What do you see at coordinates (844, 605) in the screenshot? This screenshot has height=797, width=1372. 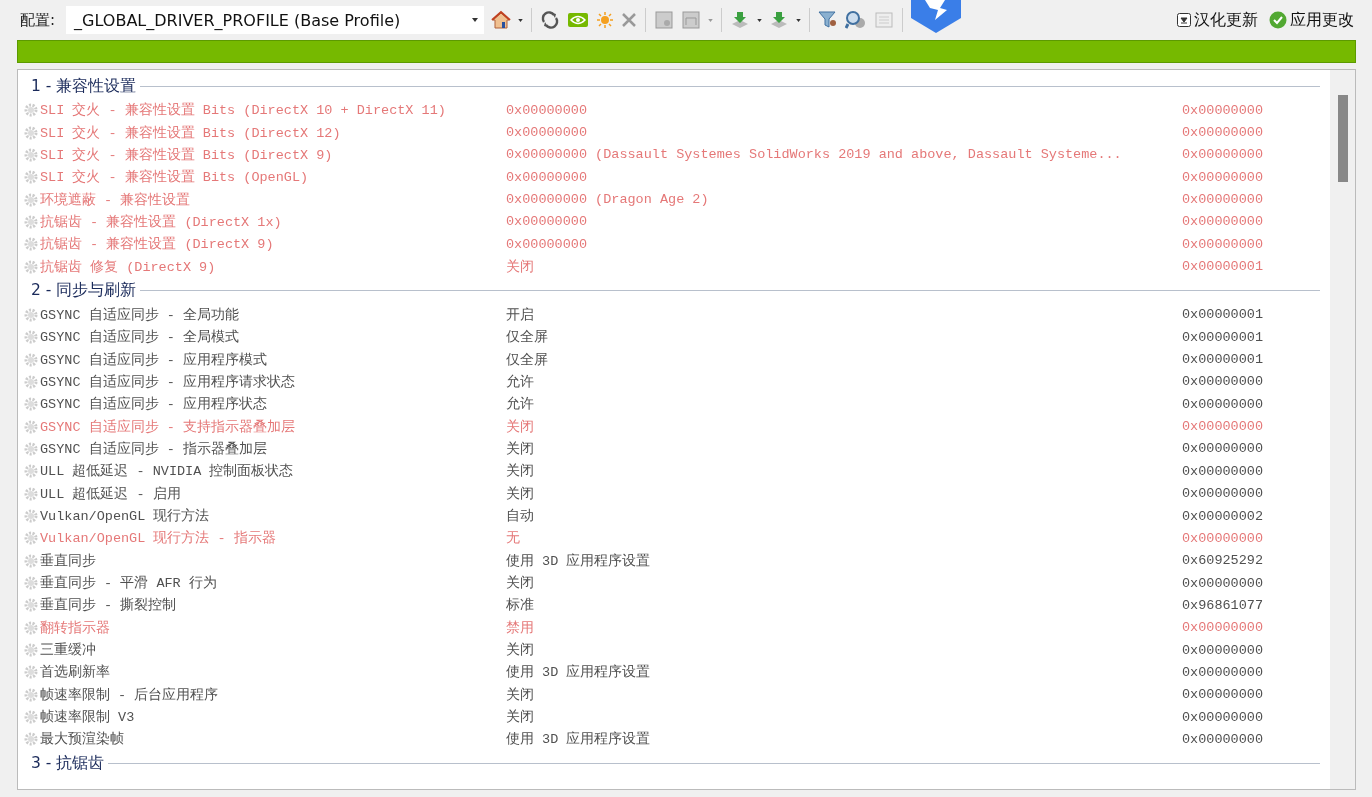 I see `setting-value: 标准` at bounding box center [844, 605].